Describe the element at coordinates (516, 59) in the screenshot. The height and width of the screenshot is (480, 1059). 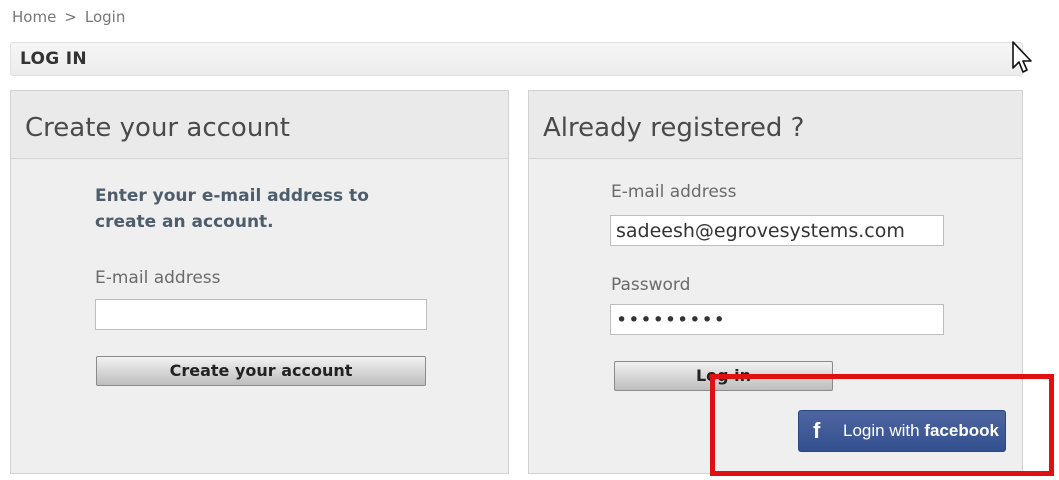
I see `page-title-bar: LOG IN` at that location.